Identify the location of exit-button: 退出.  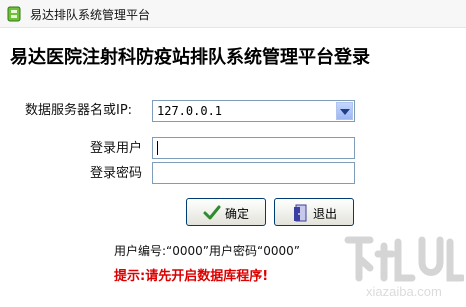
(314, 212).